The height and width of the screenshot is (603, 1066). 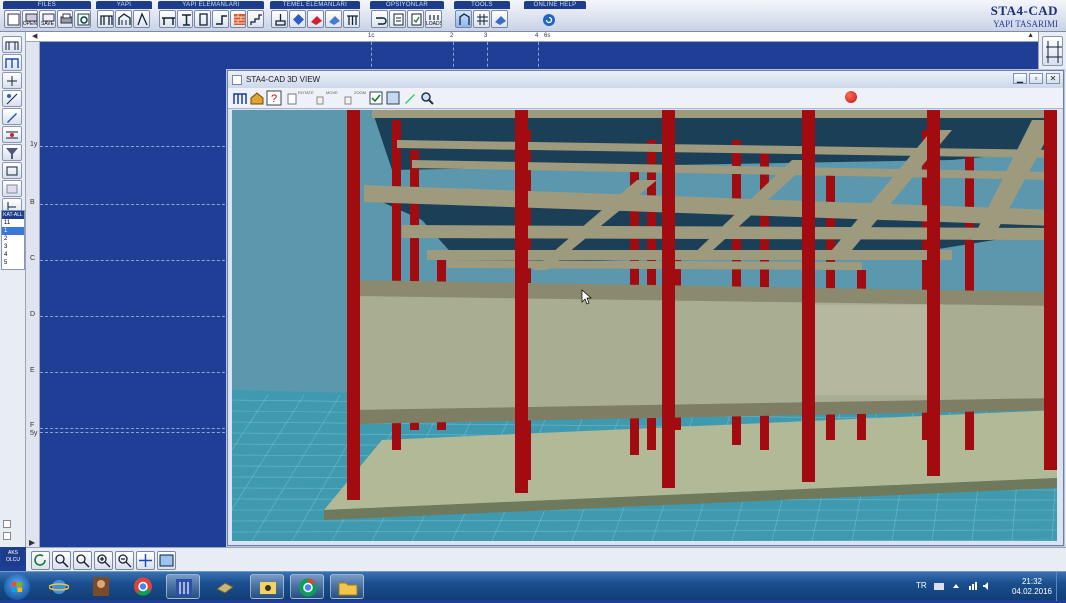 I want to click on minimize-button: ▁, so click(x=1020, y=78).